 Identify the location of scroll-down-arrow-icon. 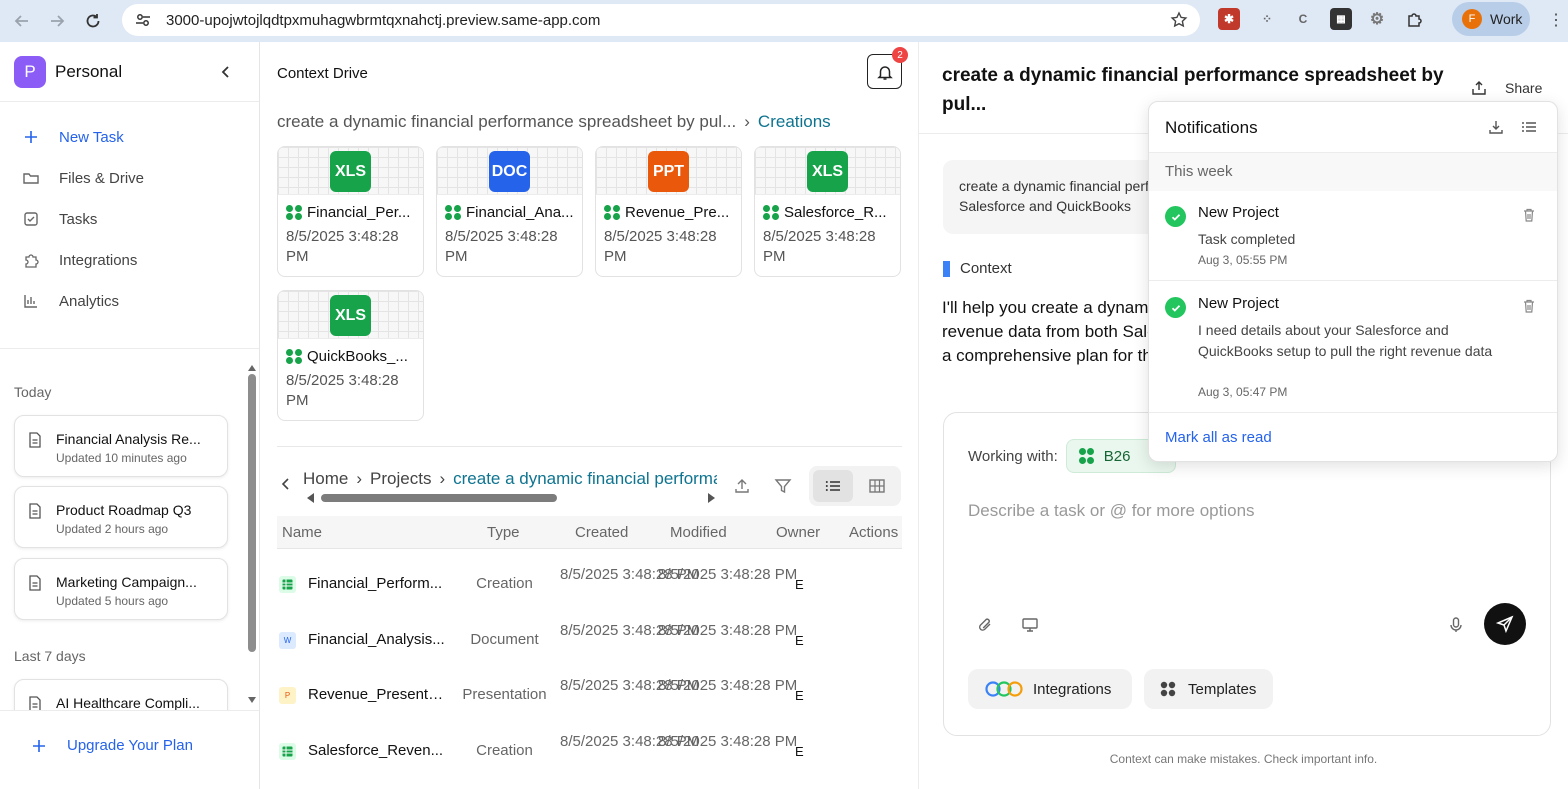
(252, 700).